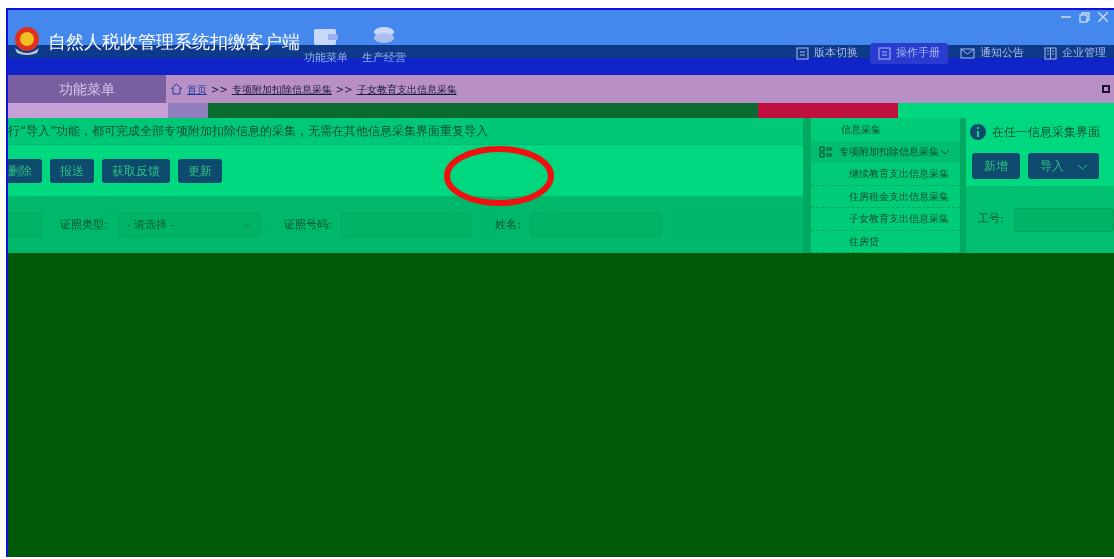 The image size is (1114, 559). What do you see at coordinates (992, 53) in the screenshot?
I see `toolbar-link: 通知公告` at bounding box center [992, 53].